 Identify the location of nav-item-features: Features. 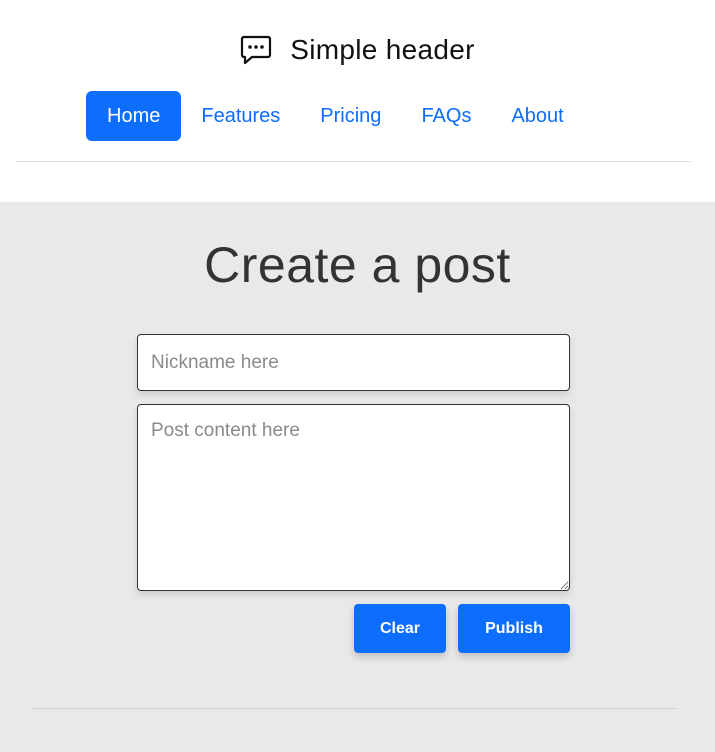
(240, 116).